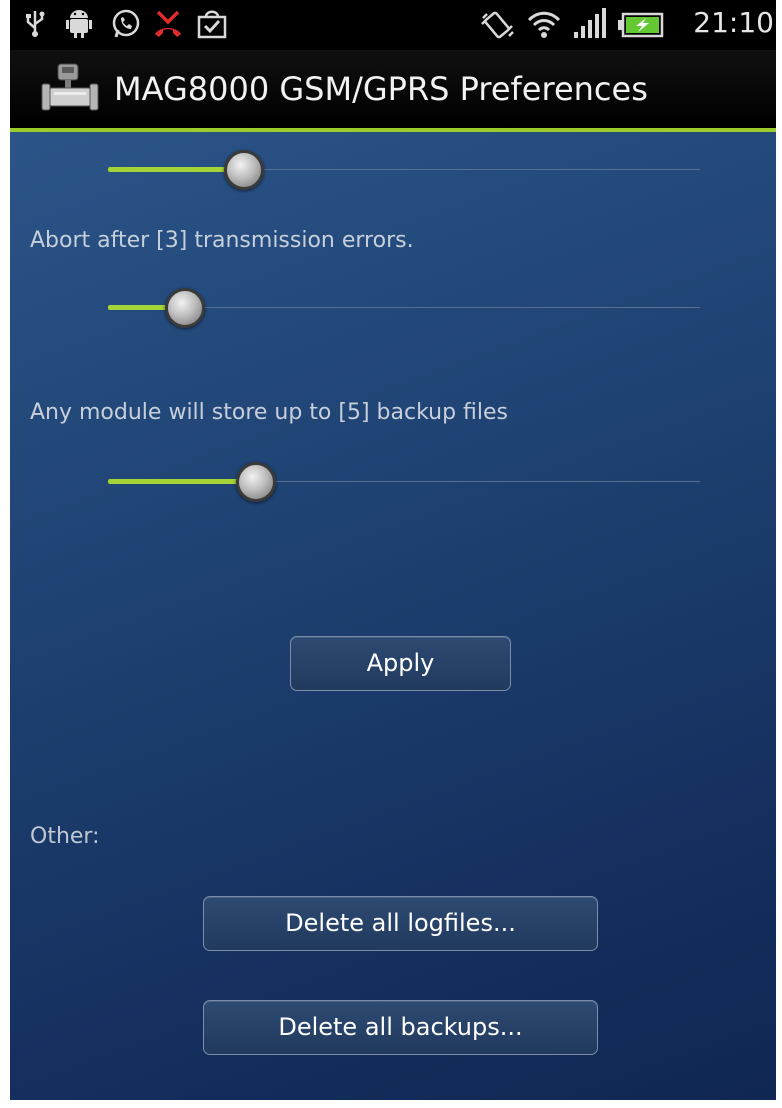  Describe the element at coordinates (168, 26) in the screenshot. I see `missed-call-icon` at that location.